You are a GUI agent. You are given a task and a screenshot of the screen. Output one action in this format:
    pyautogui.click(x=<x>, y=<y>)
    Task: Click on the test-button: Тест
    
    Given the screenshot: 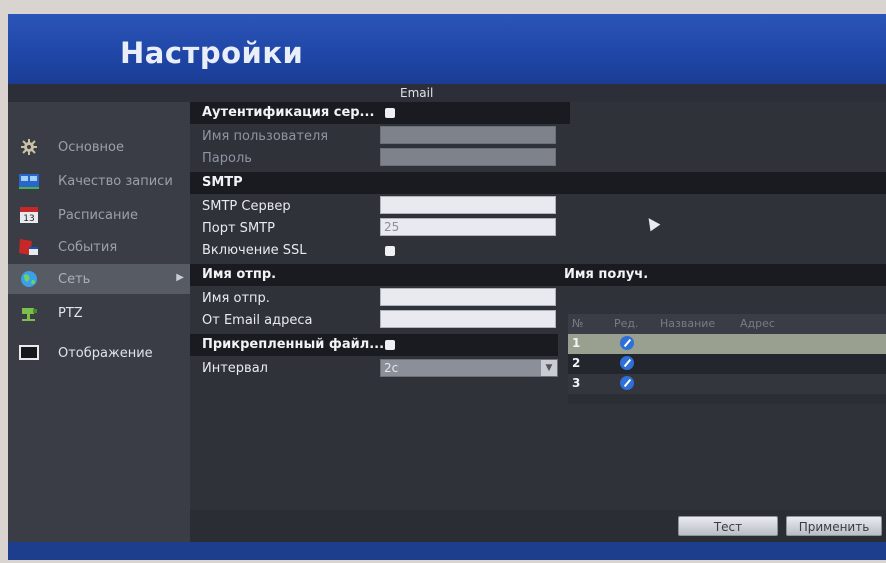 What is the action you would take?
    pyautogui.click(x=728, y=526)
    